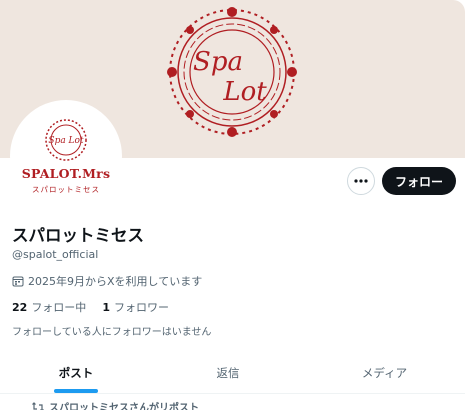 The height and width of the screenshot is (410, 465). What do you see at coordinates (228, 373) in the screenshot?
I see `tab-replies: 返信` at bounding box center [228, 373].